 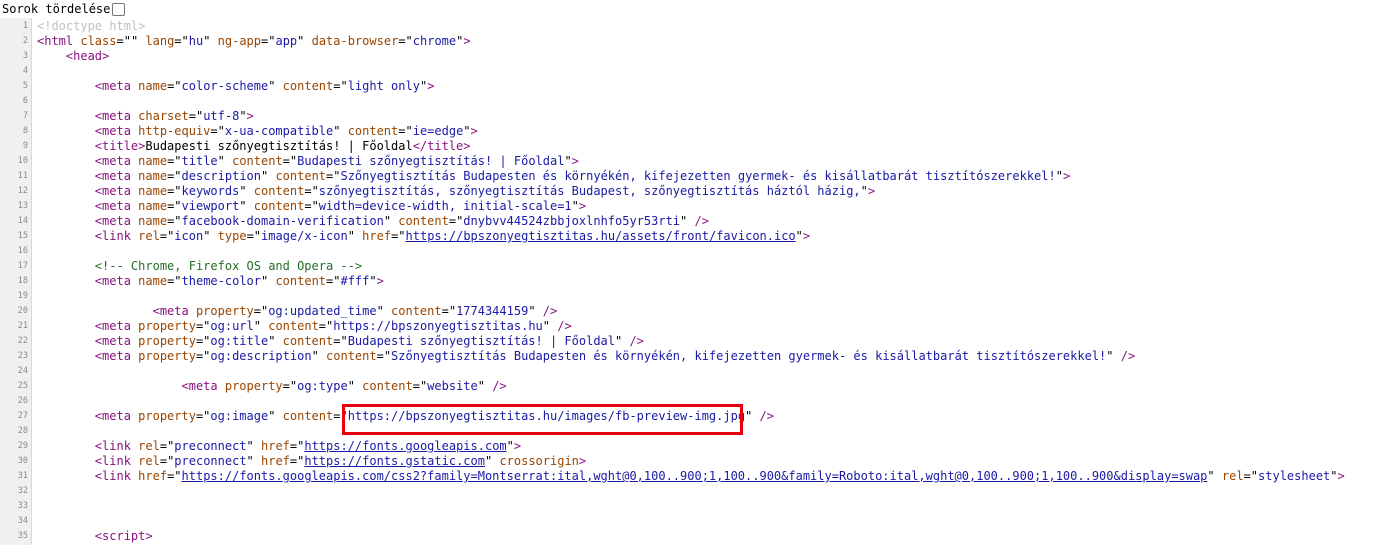 I want to click on code-token: https://bpszonyegtisztitas.hu, so click(x=438, y=326).